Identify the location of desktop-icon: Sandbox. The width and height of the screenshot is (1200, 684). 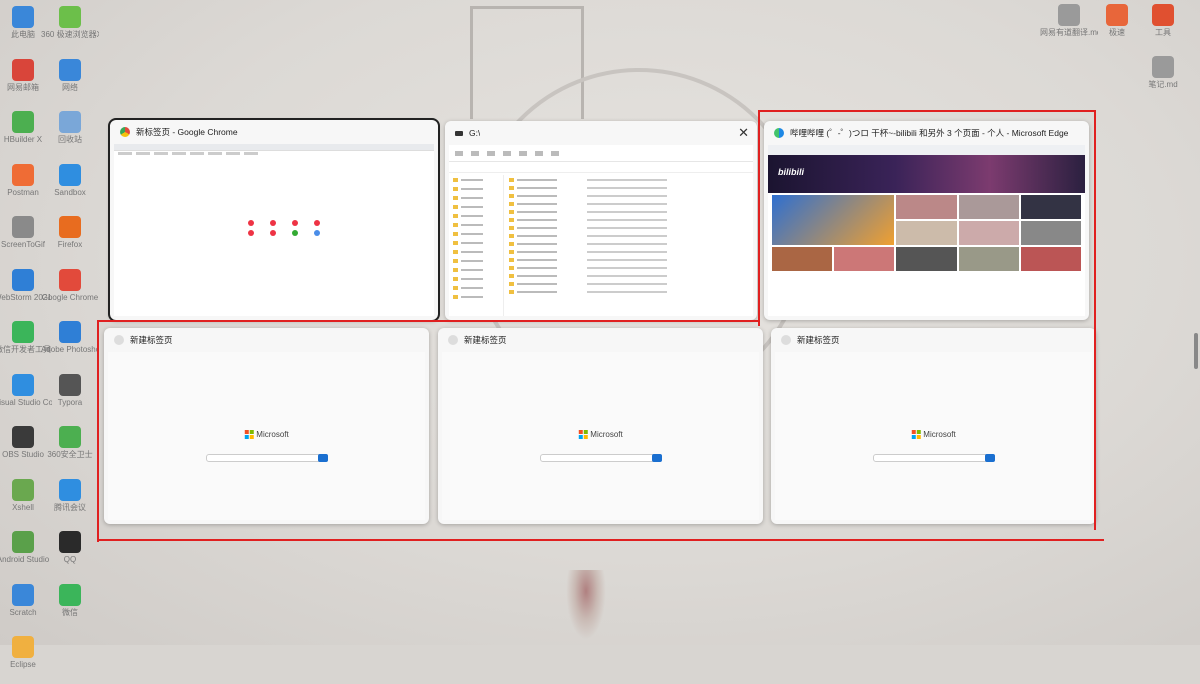
(70, 187).